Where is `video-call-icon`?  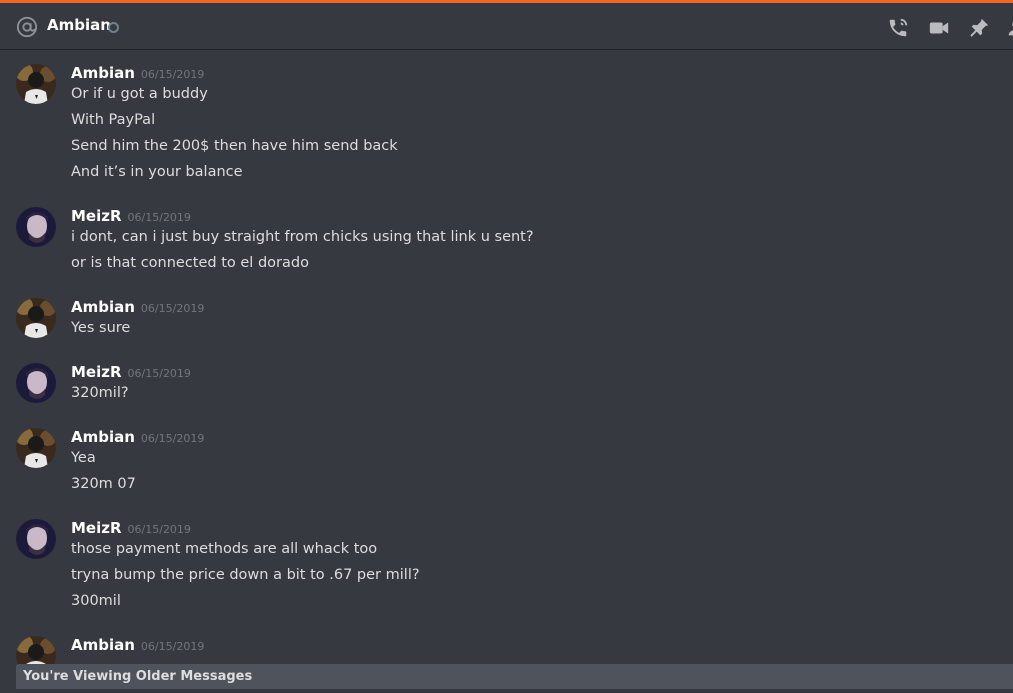
video-call-icon is located at coordinates (939, 28).